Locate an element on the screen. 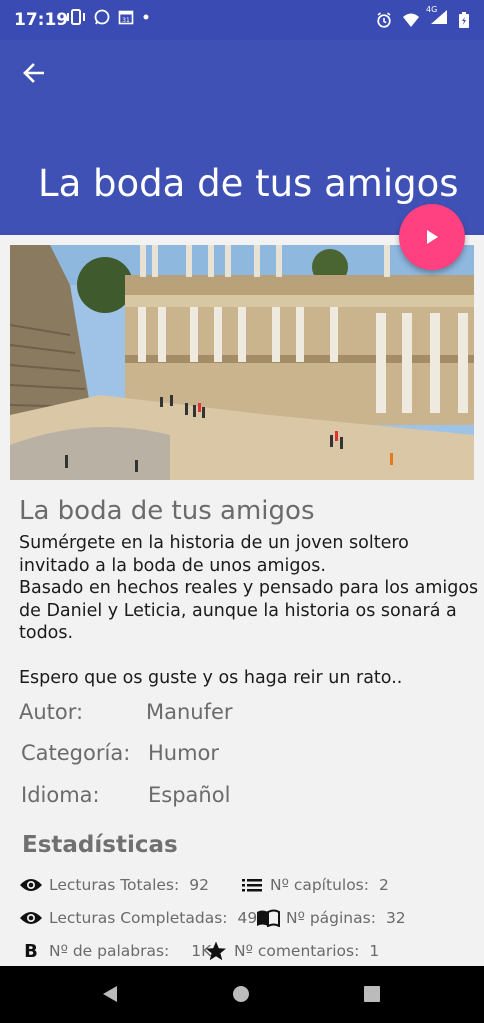 Image resolution: width=484 pixels, height=1023 pixels. category-value: Humor is located at coordinates (184, 753).